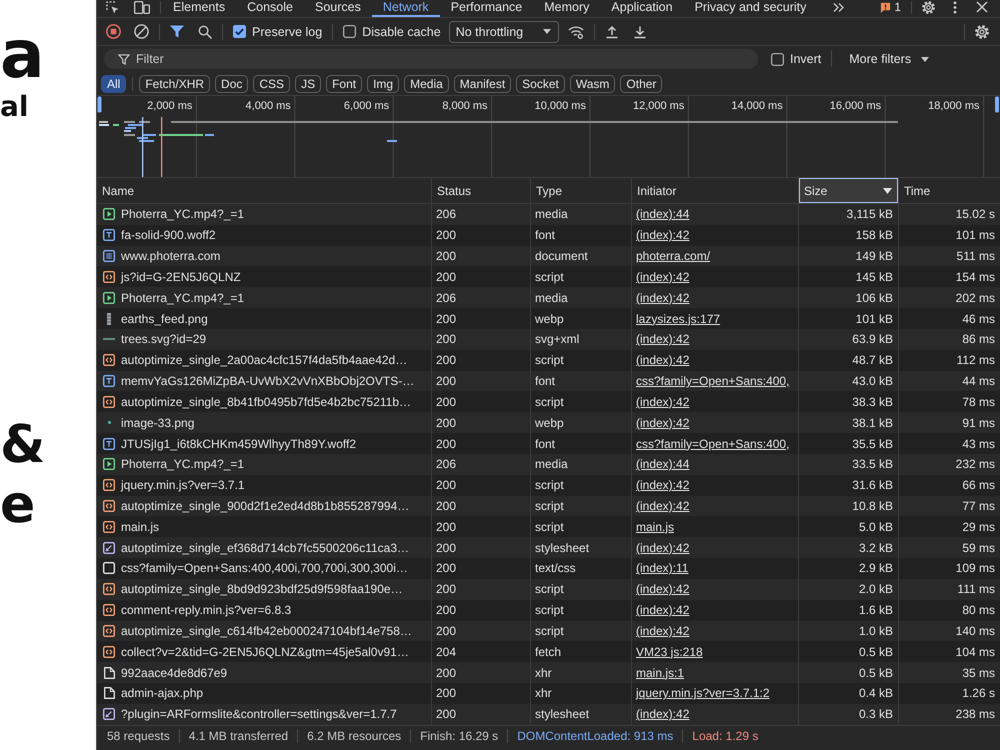  I want to click on type-filter-chip: Img, so click(383, 83).